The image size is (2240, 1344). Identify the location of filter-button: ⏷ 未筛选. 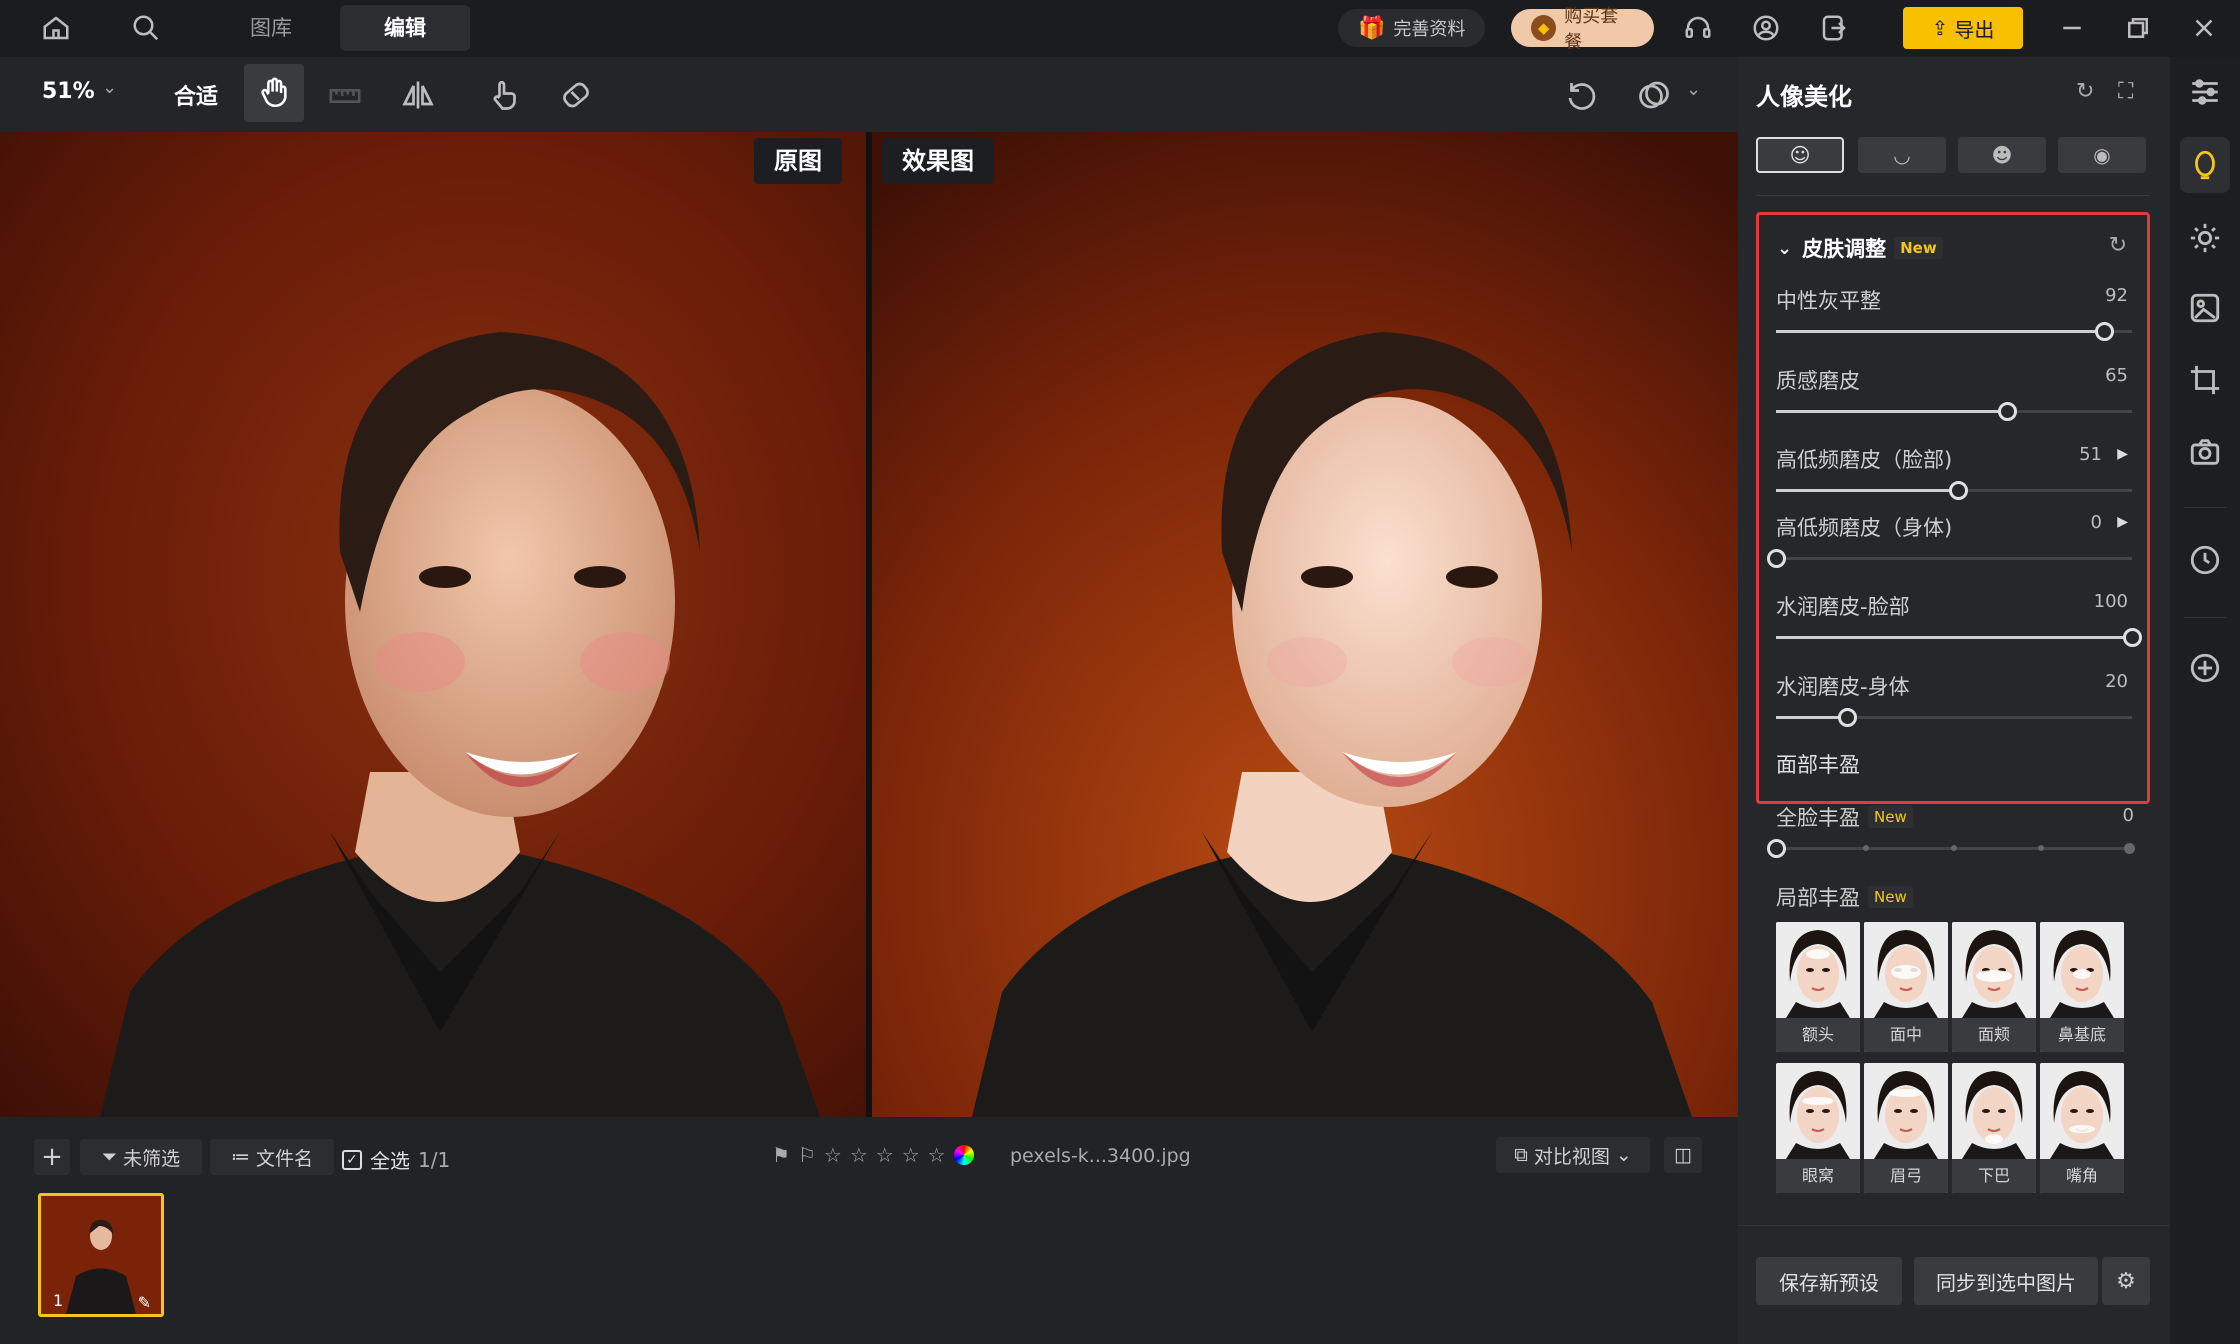
(141, 1157).